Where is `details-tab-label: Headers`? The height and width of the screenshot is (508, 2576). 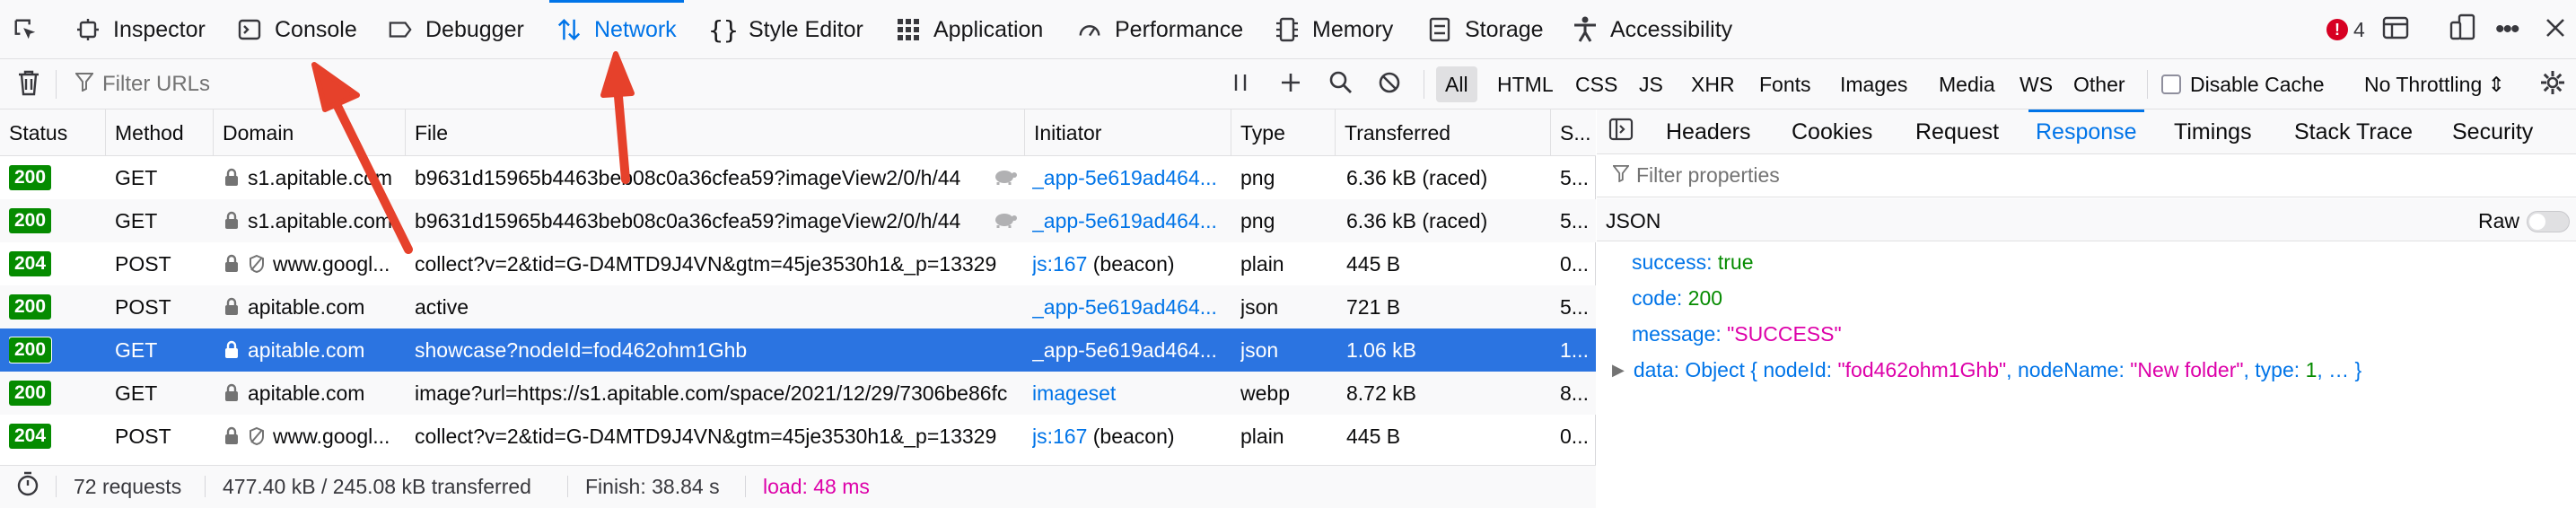
details-tab-label: Headers is located at coordinates (1708, 131).